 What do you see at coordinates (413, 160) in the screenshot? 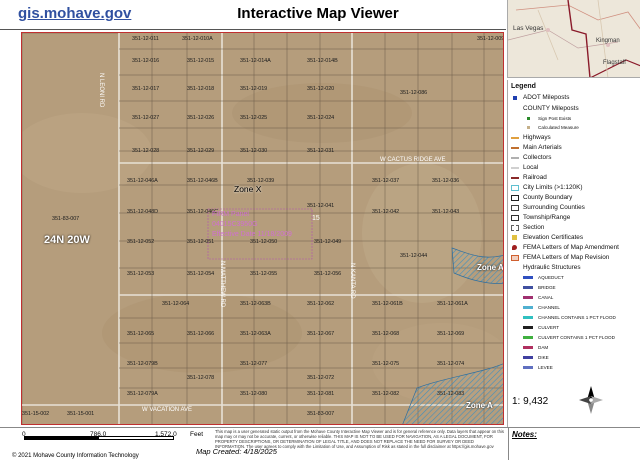
I see `road-label: W CACTUS RIDGE AVE` at bounding box center [413, 160].